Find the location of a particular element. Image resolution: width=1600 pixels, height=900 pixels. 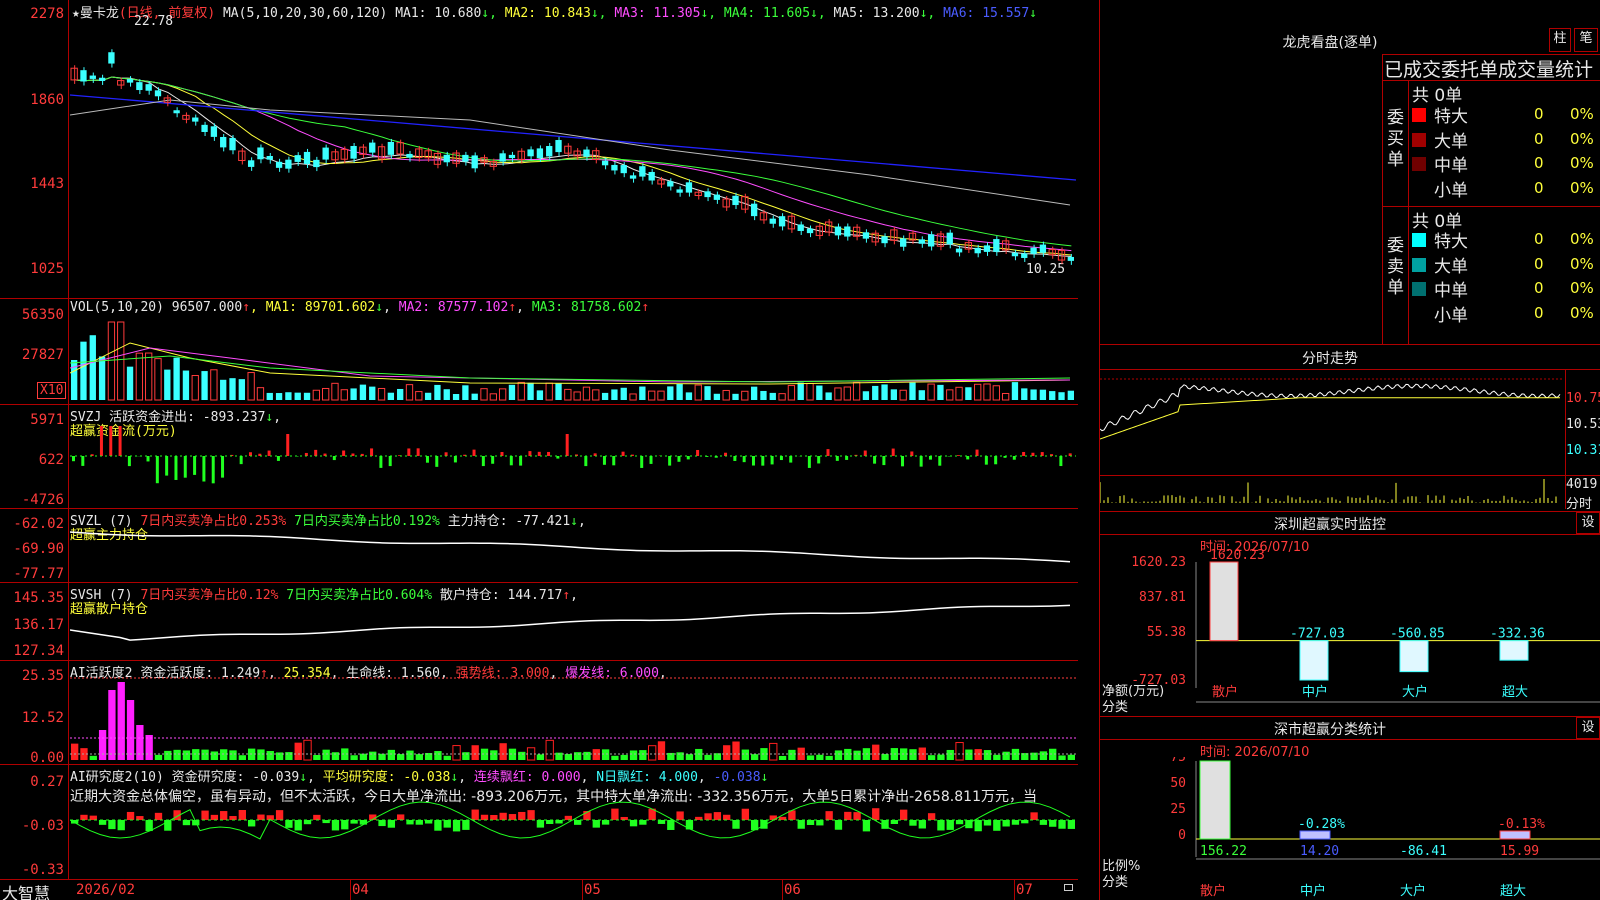

column-view-button: 柱 is located at coordinates (1560, 40).